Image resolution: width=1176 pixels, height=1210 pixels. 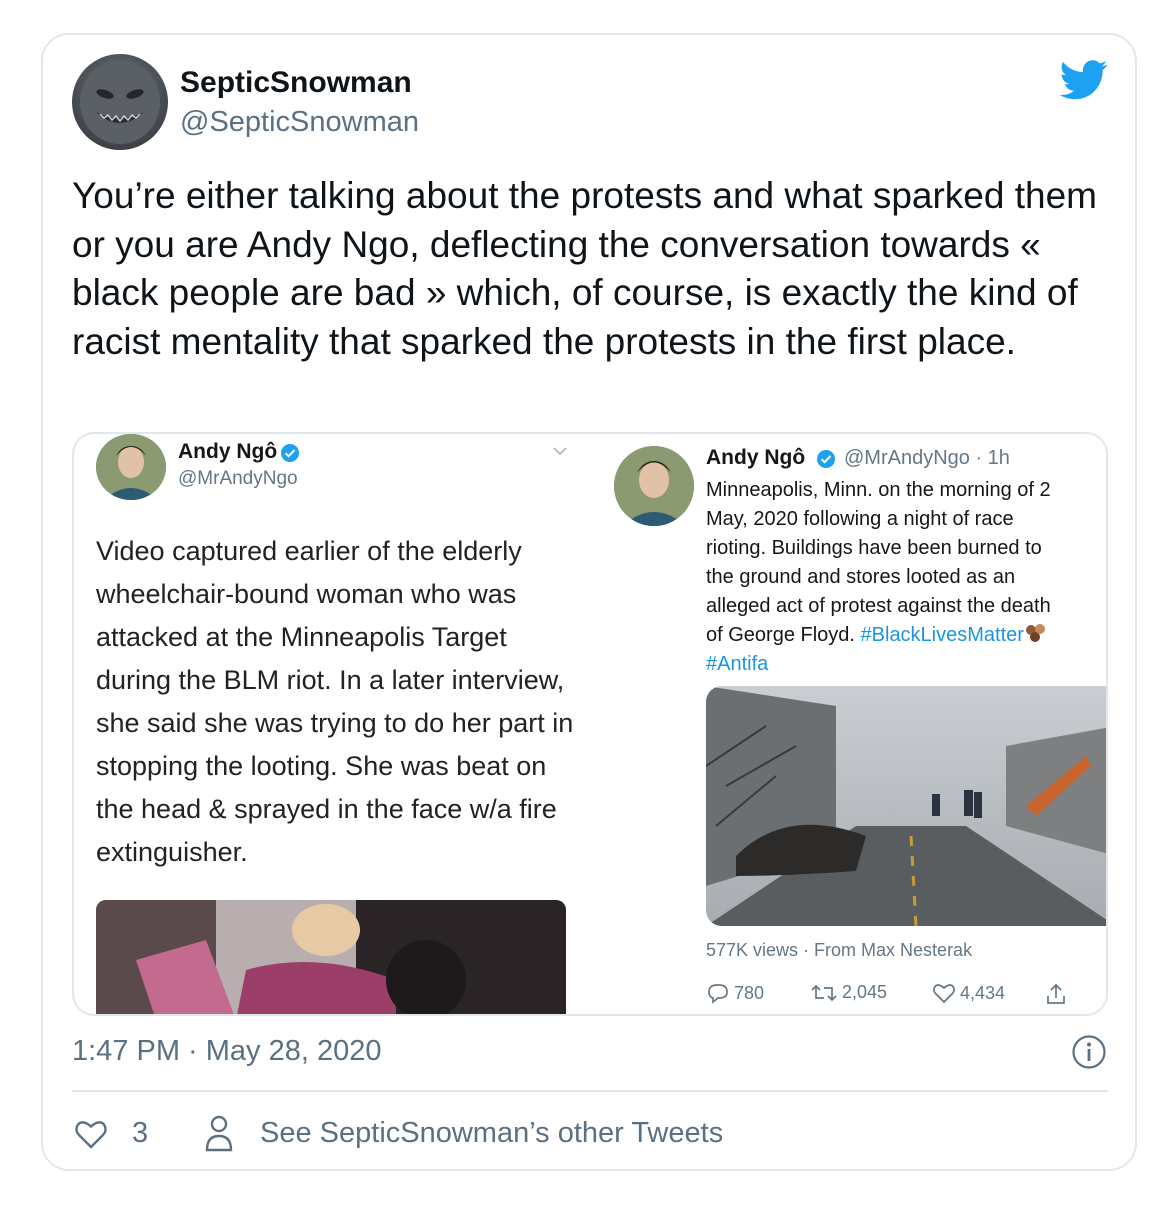 I want to click on embedded-right-views: 577K views · From Max Nesterak, so click(x=839, y=950).